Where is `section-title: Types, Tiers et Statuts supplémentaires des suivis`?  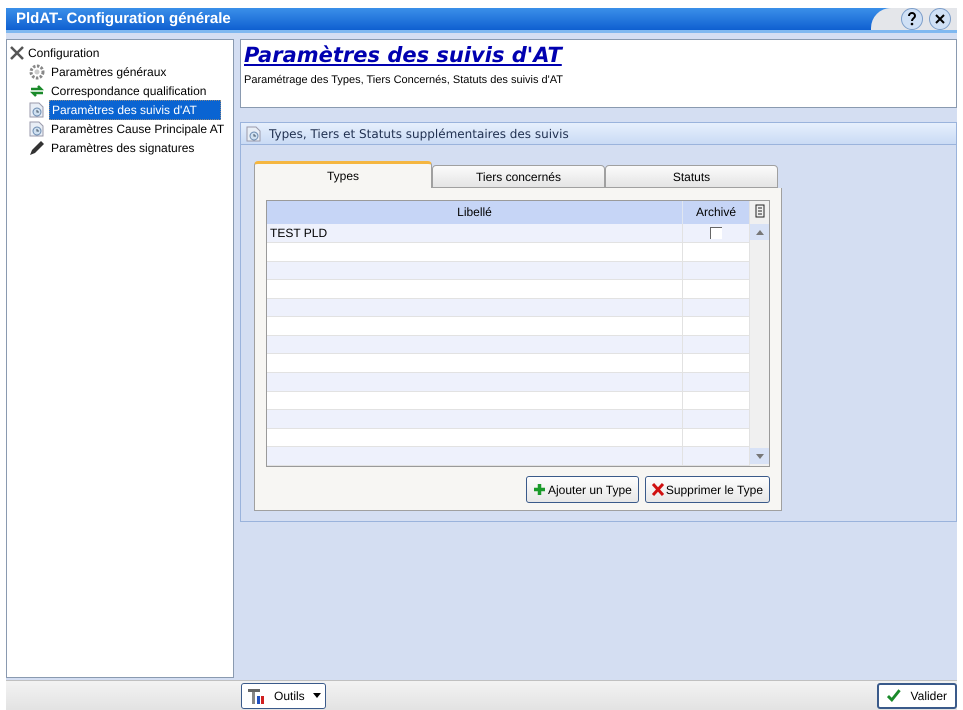
section-title: Types, Tiers et Statuts supplémentaires des suivis is located at coordinates (419, 134).